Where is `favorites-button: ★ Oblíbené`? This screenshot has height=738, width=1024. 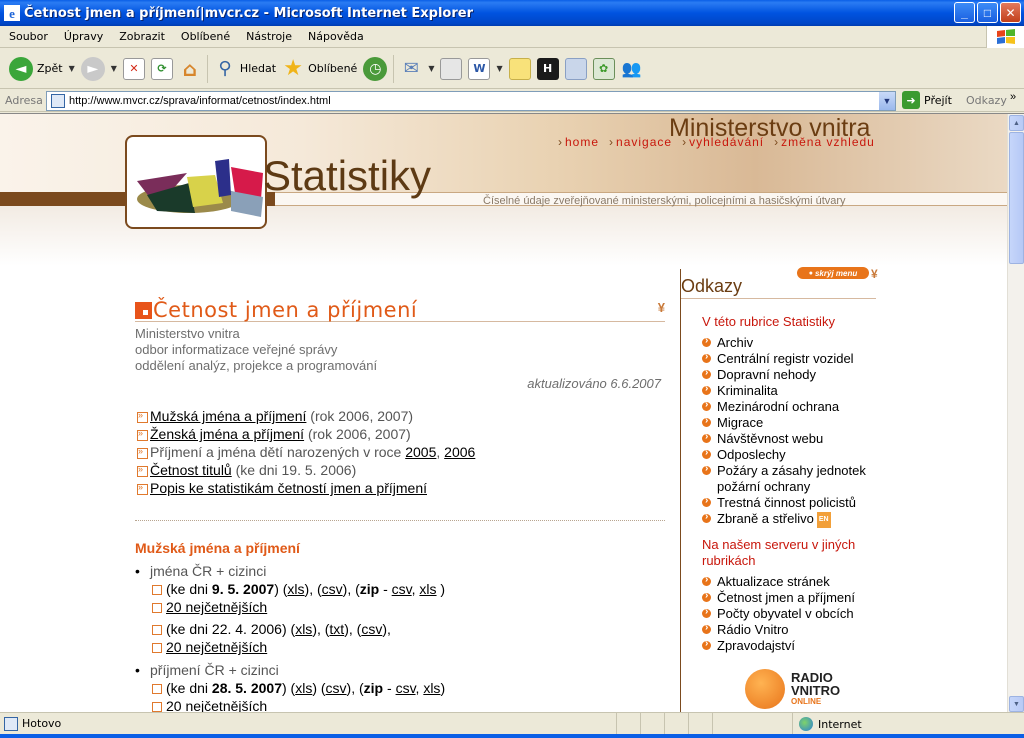
favorites-button: ★ Oblíbené is located at coordinates (319, 69).